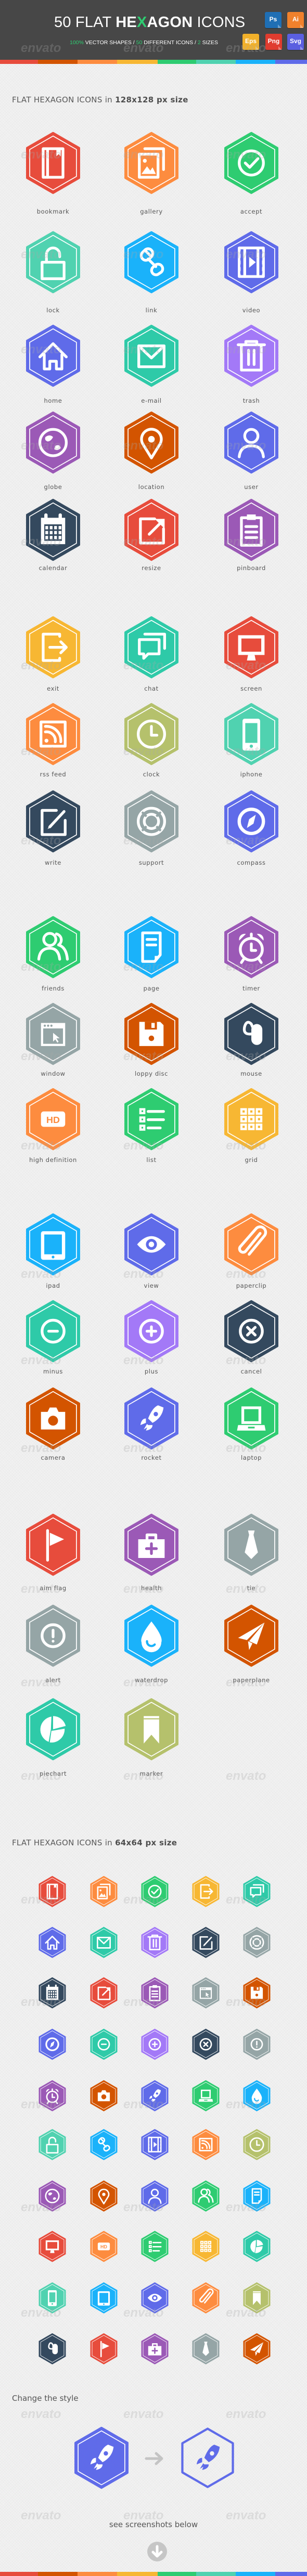 The image size is (307, 2576). Describe the element at coordinates (256, 2145) in the screenshot. I see `clock-icon` at that location.